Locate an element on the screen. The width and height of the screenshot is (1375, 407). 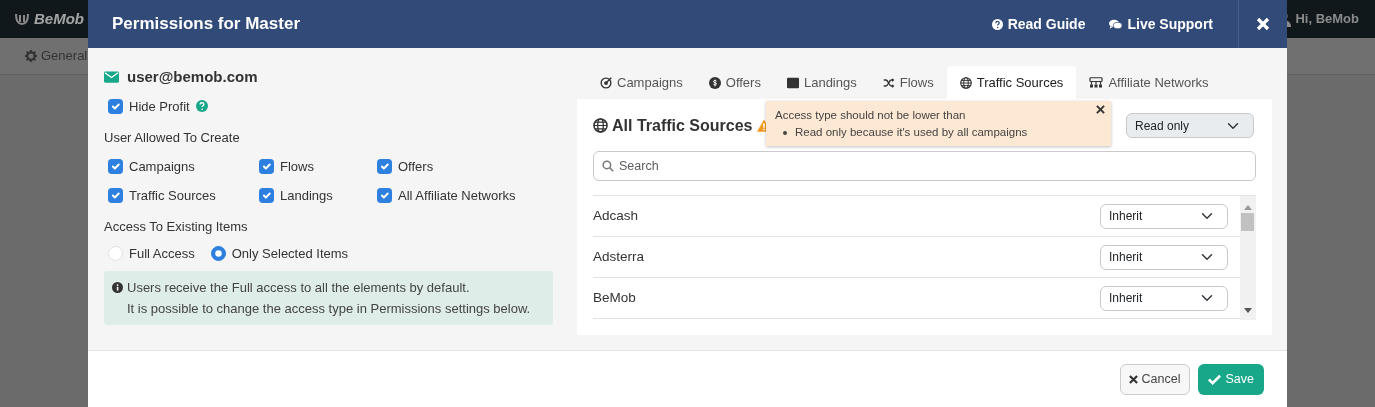
target-icon is located at coordinates (606, 82).